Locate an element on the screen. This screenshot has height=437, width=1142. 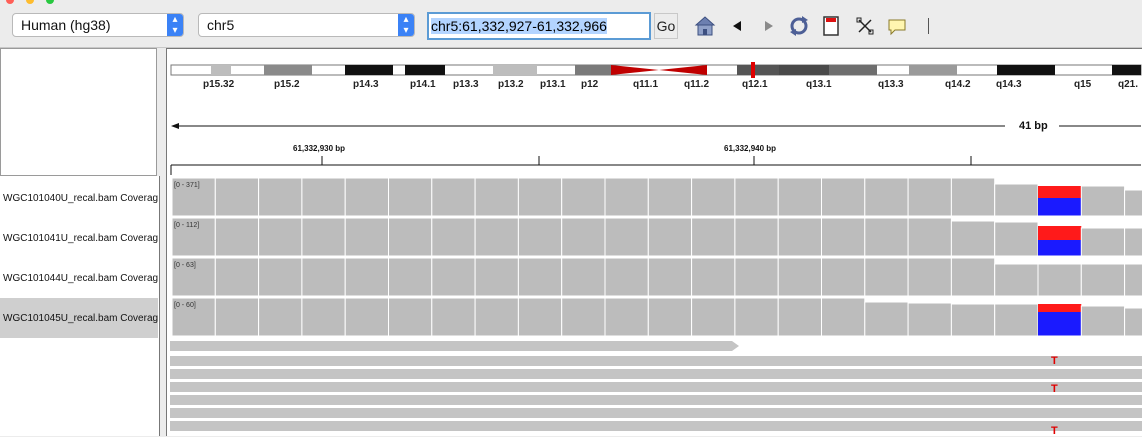
band-label: q11.2 is located at coordinates (697, 84).